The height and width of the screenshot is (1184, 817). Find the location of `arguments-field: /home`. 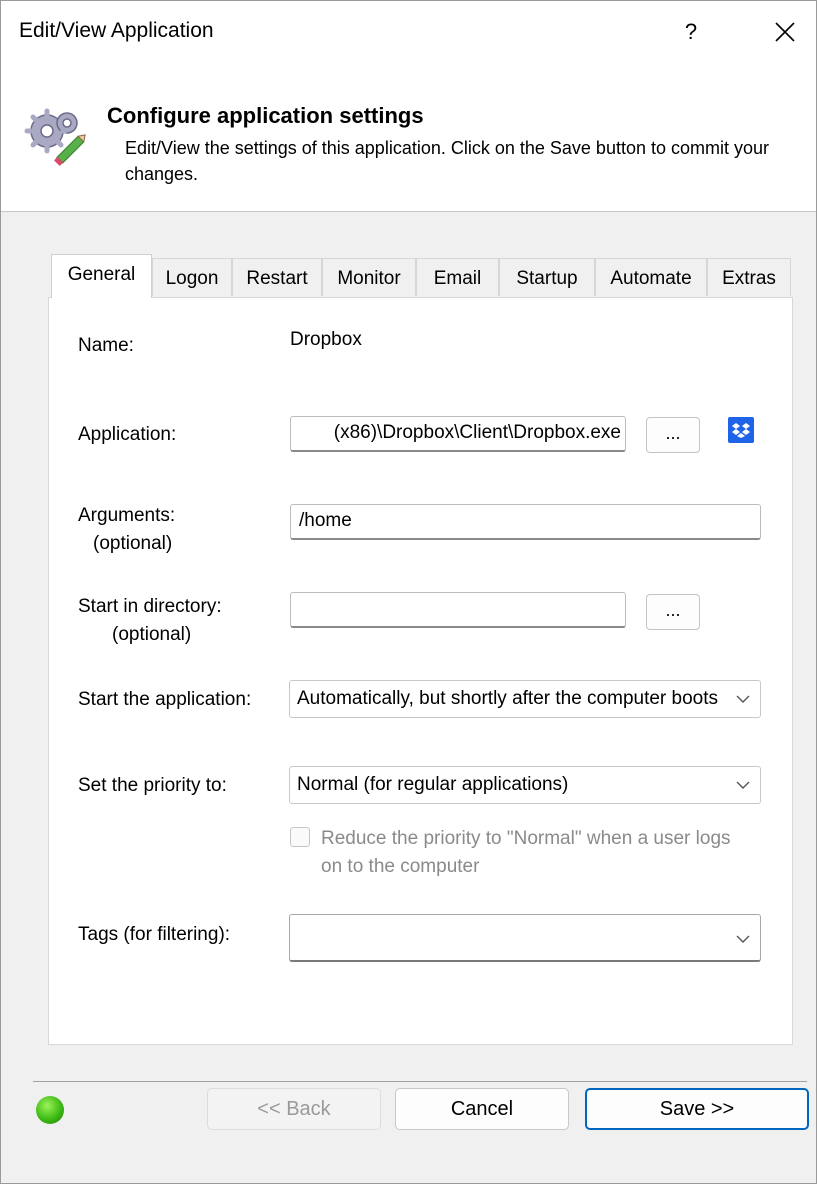

arguments-field: /home is located at coordinates (525, 522).